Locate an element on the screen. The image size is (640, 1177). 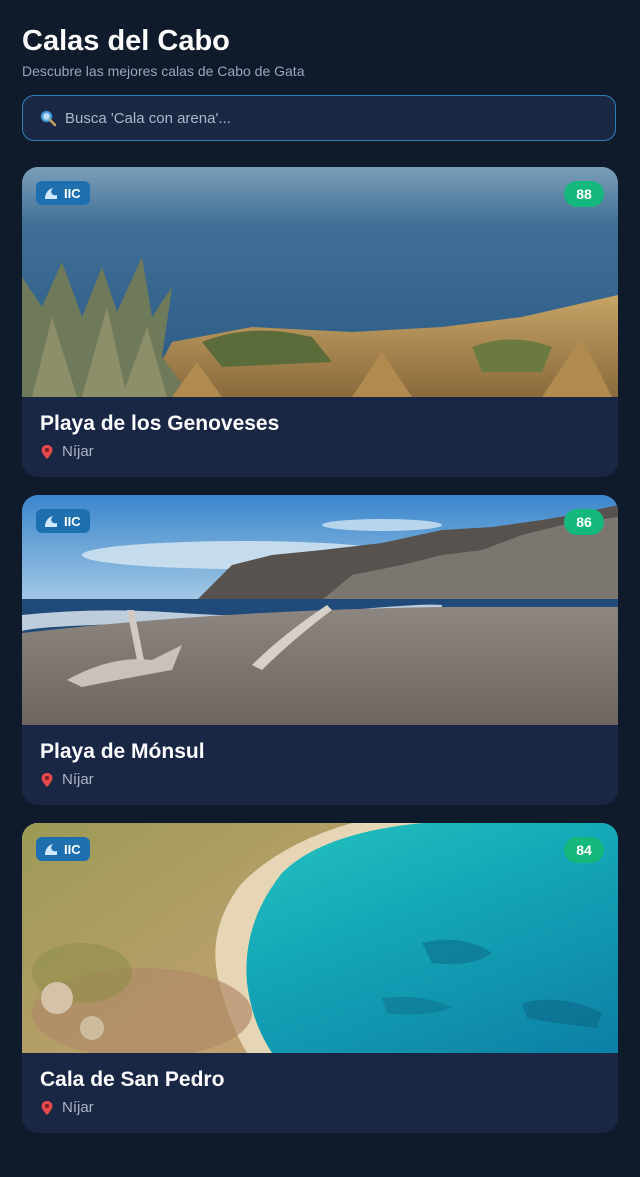
beach-name: Playa de Mónsul is located at coordinates (122, 751).